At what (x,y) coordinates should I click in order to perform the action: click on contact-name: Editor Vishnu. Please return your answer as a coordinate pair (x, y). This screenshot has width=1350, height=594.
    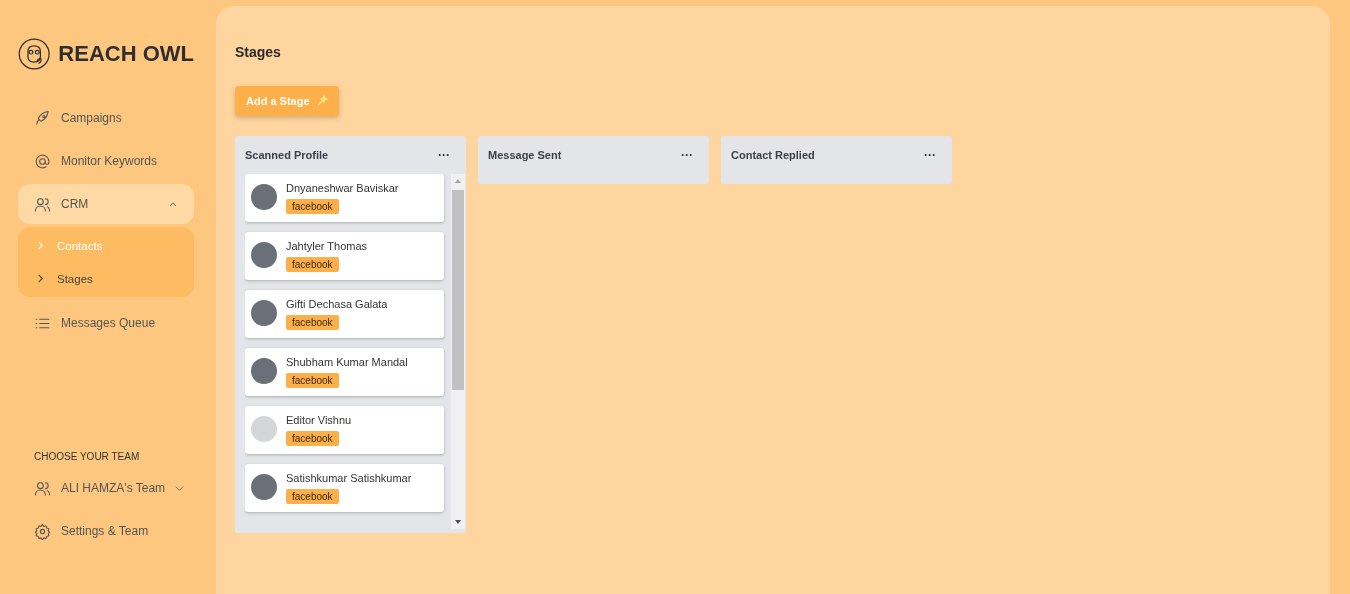
    Looking at the image, I should click on (319, 420).